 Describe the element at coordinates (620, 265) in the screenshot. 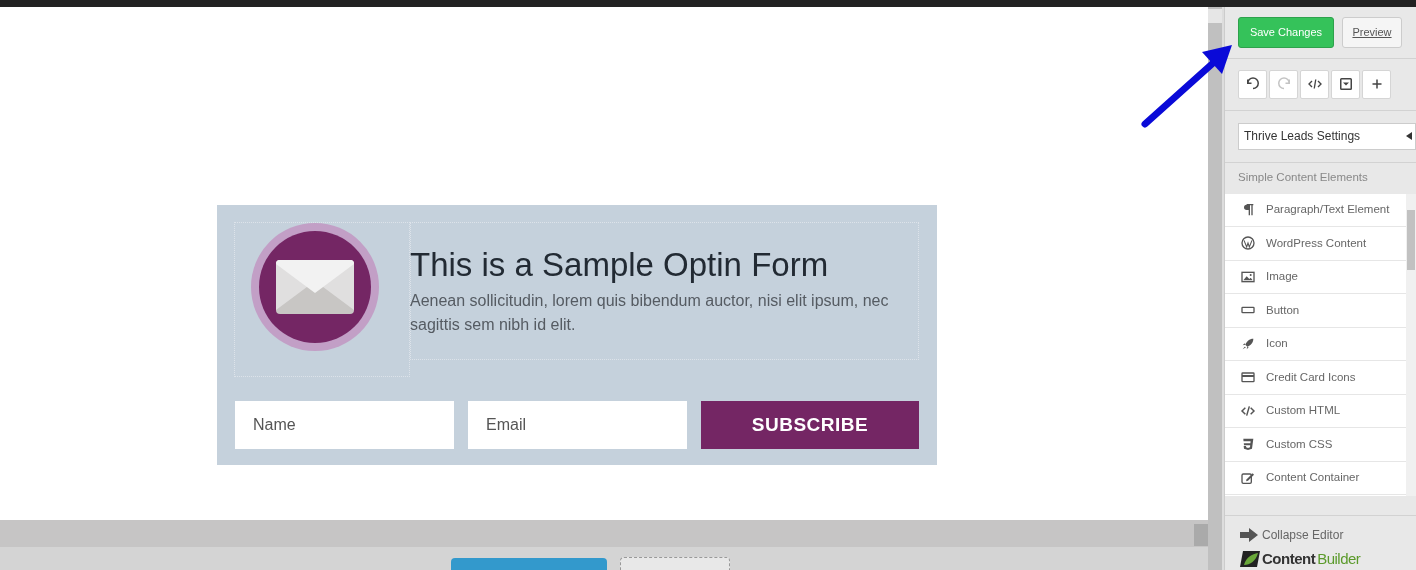

I see `form-title: This is a Sample Optin Form` at that location.